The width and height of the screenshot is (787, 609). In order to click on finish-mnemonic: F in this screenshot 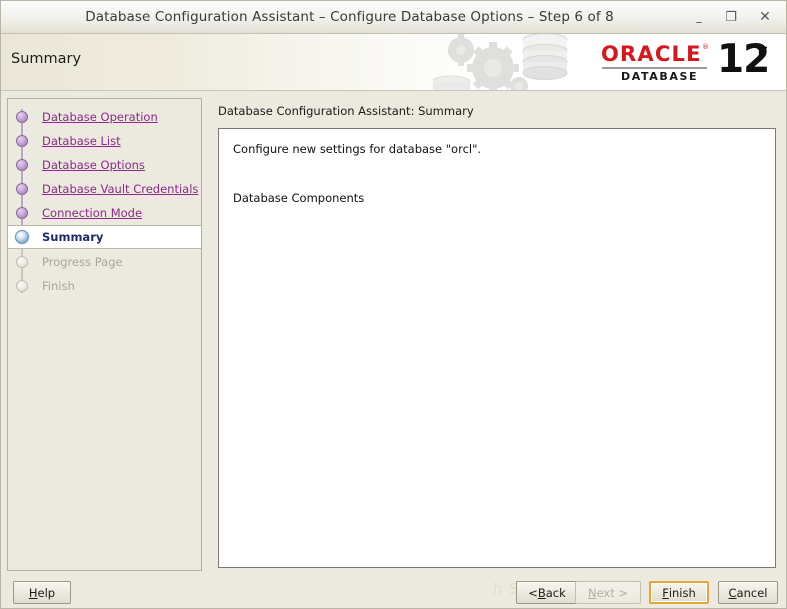, I will do `click(665, 592)`.